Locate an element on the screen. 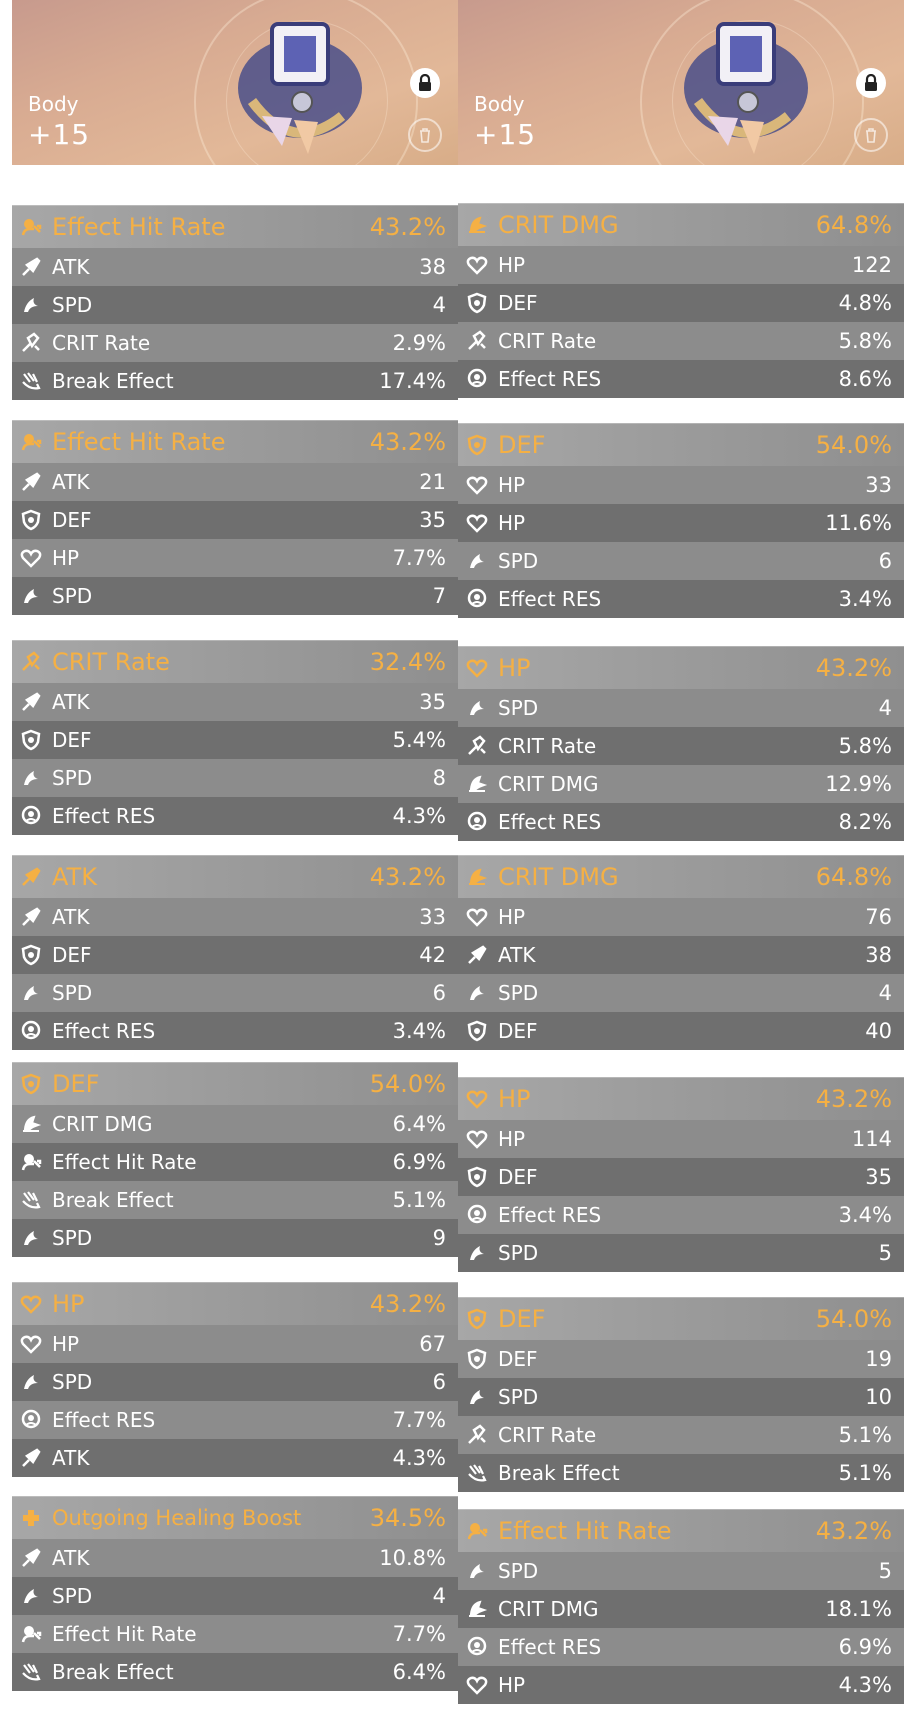 The width and height of the screenshot is (907, 1729). main-stat-value: 32.4% is located at coordinates (407, 662).